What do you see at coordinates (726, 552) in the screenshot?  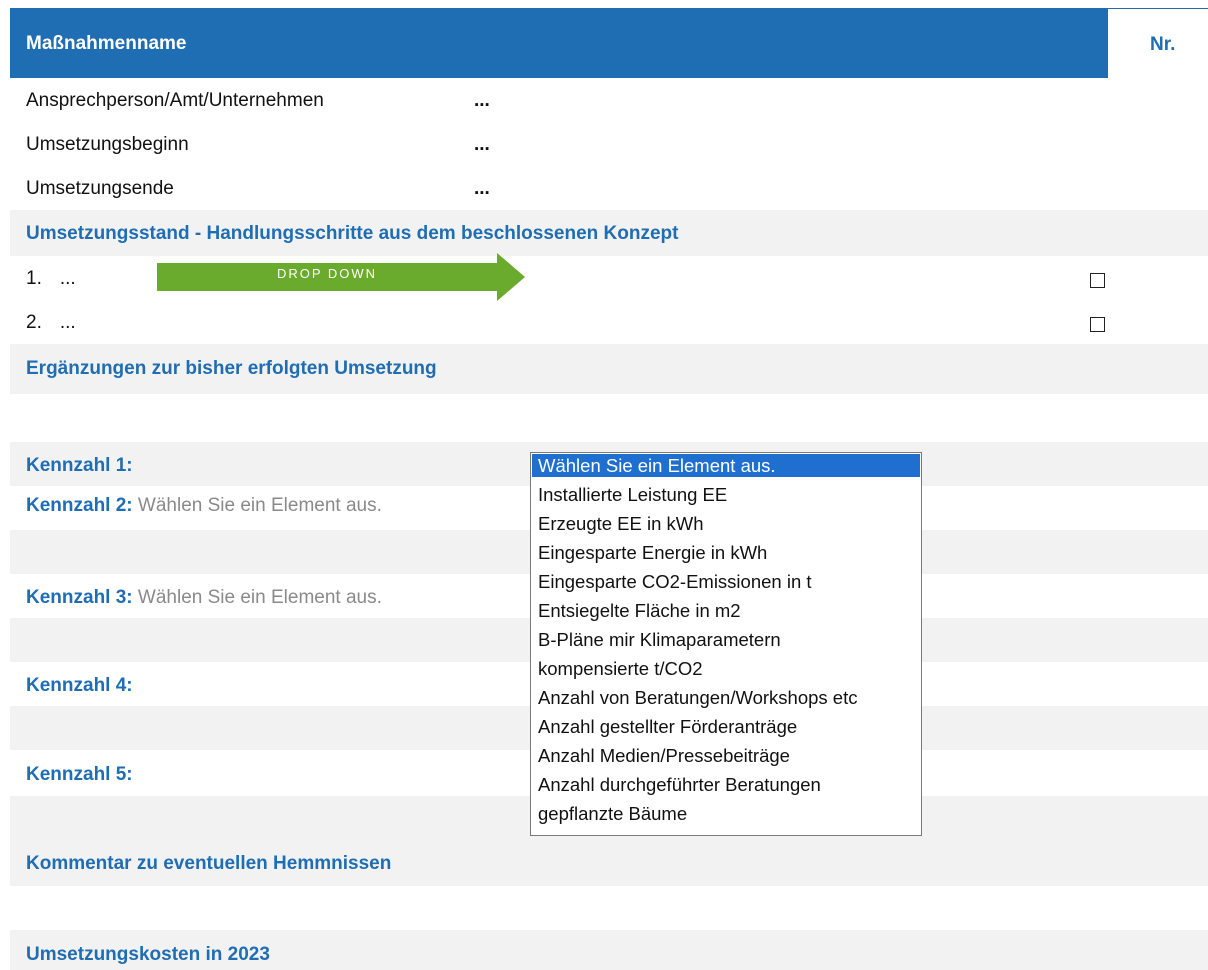 I see `dropdown-option: Eingesparte Energie in kWh` at bounding box center [726, 552].